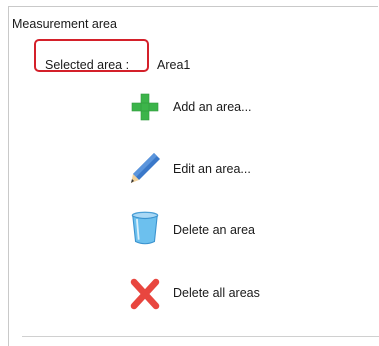 The height and width of the screenshot is (346, 379). What do you see at coordinates (200, 336) in the screenshot?
I see `panel-divider` at bounding box center [200, 336].